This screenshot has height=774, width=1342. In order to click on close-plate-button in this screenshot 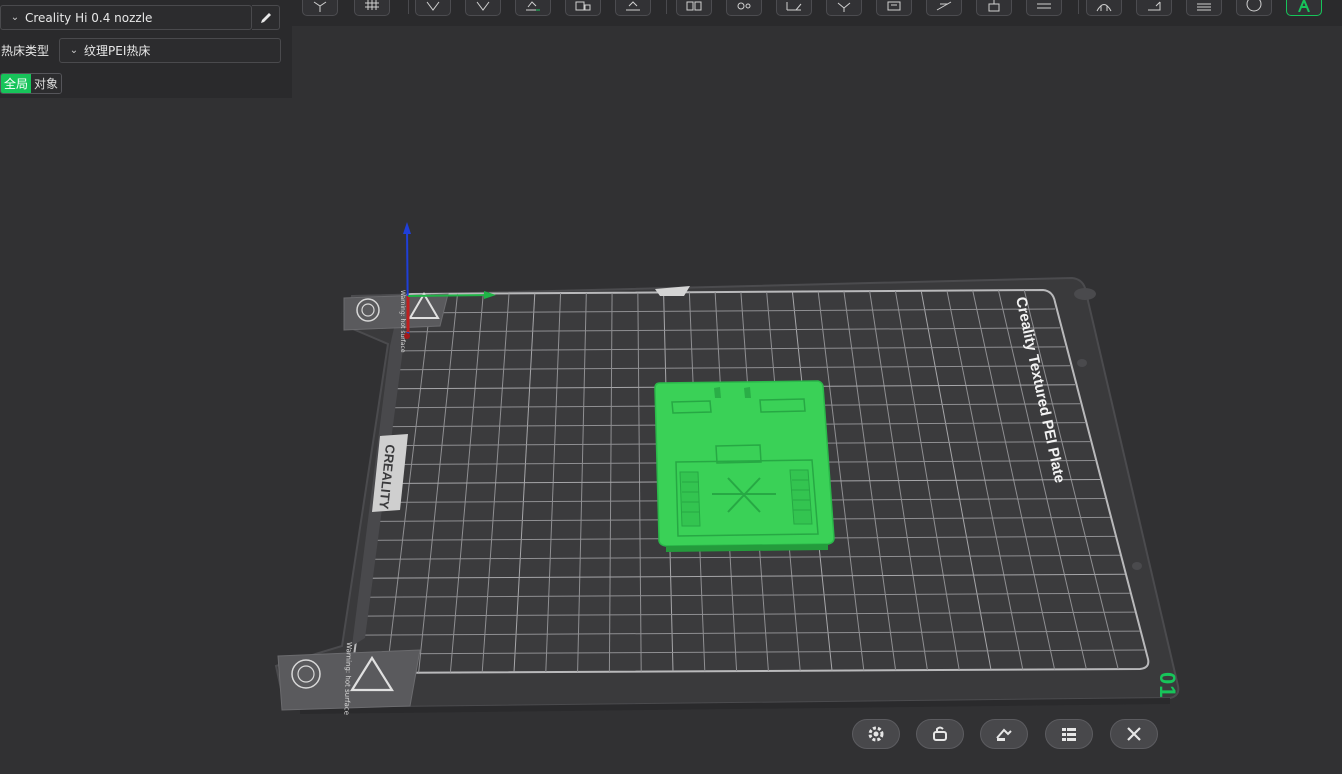, I will do `click(1134, 734)`.